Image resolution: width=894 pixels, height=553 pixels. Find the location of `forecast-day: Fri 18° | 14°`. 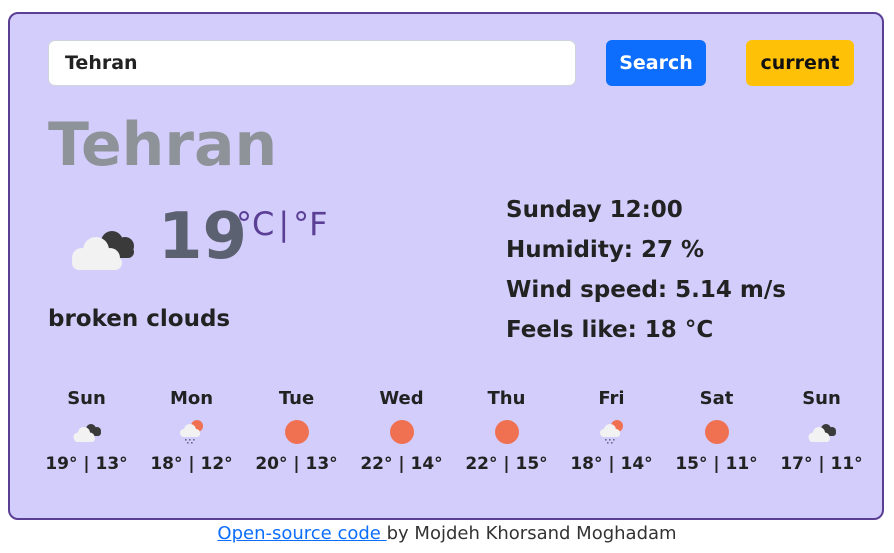

forecast-day: Fri 18° | 14° is located at coordinates (611, 434).